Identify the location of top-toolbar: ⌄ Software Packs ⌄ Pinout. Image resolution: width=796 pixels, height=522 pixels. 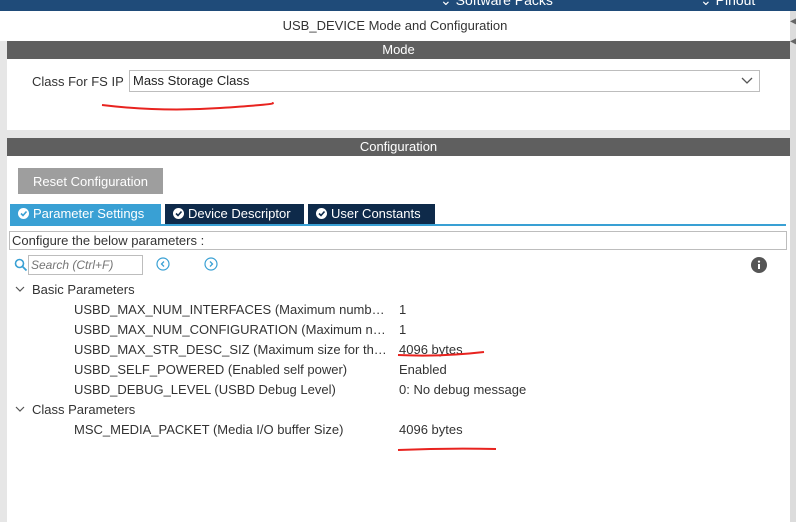
(398, 5).